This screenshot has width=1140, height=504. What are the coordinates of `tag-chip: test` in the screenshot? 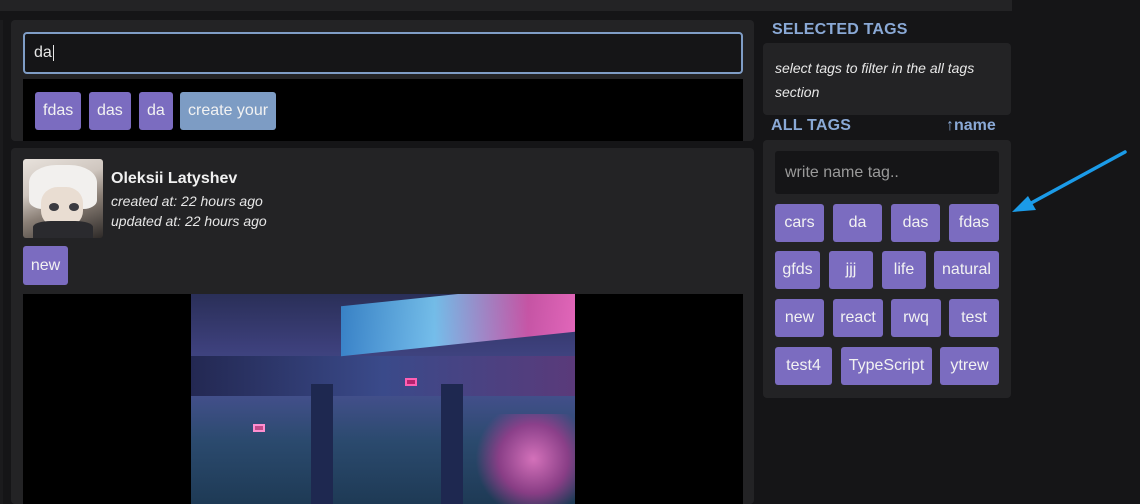 It's located at (974, 318).